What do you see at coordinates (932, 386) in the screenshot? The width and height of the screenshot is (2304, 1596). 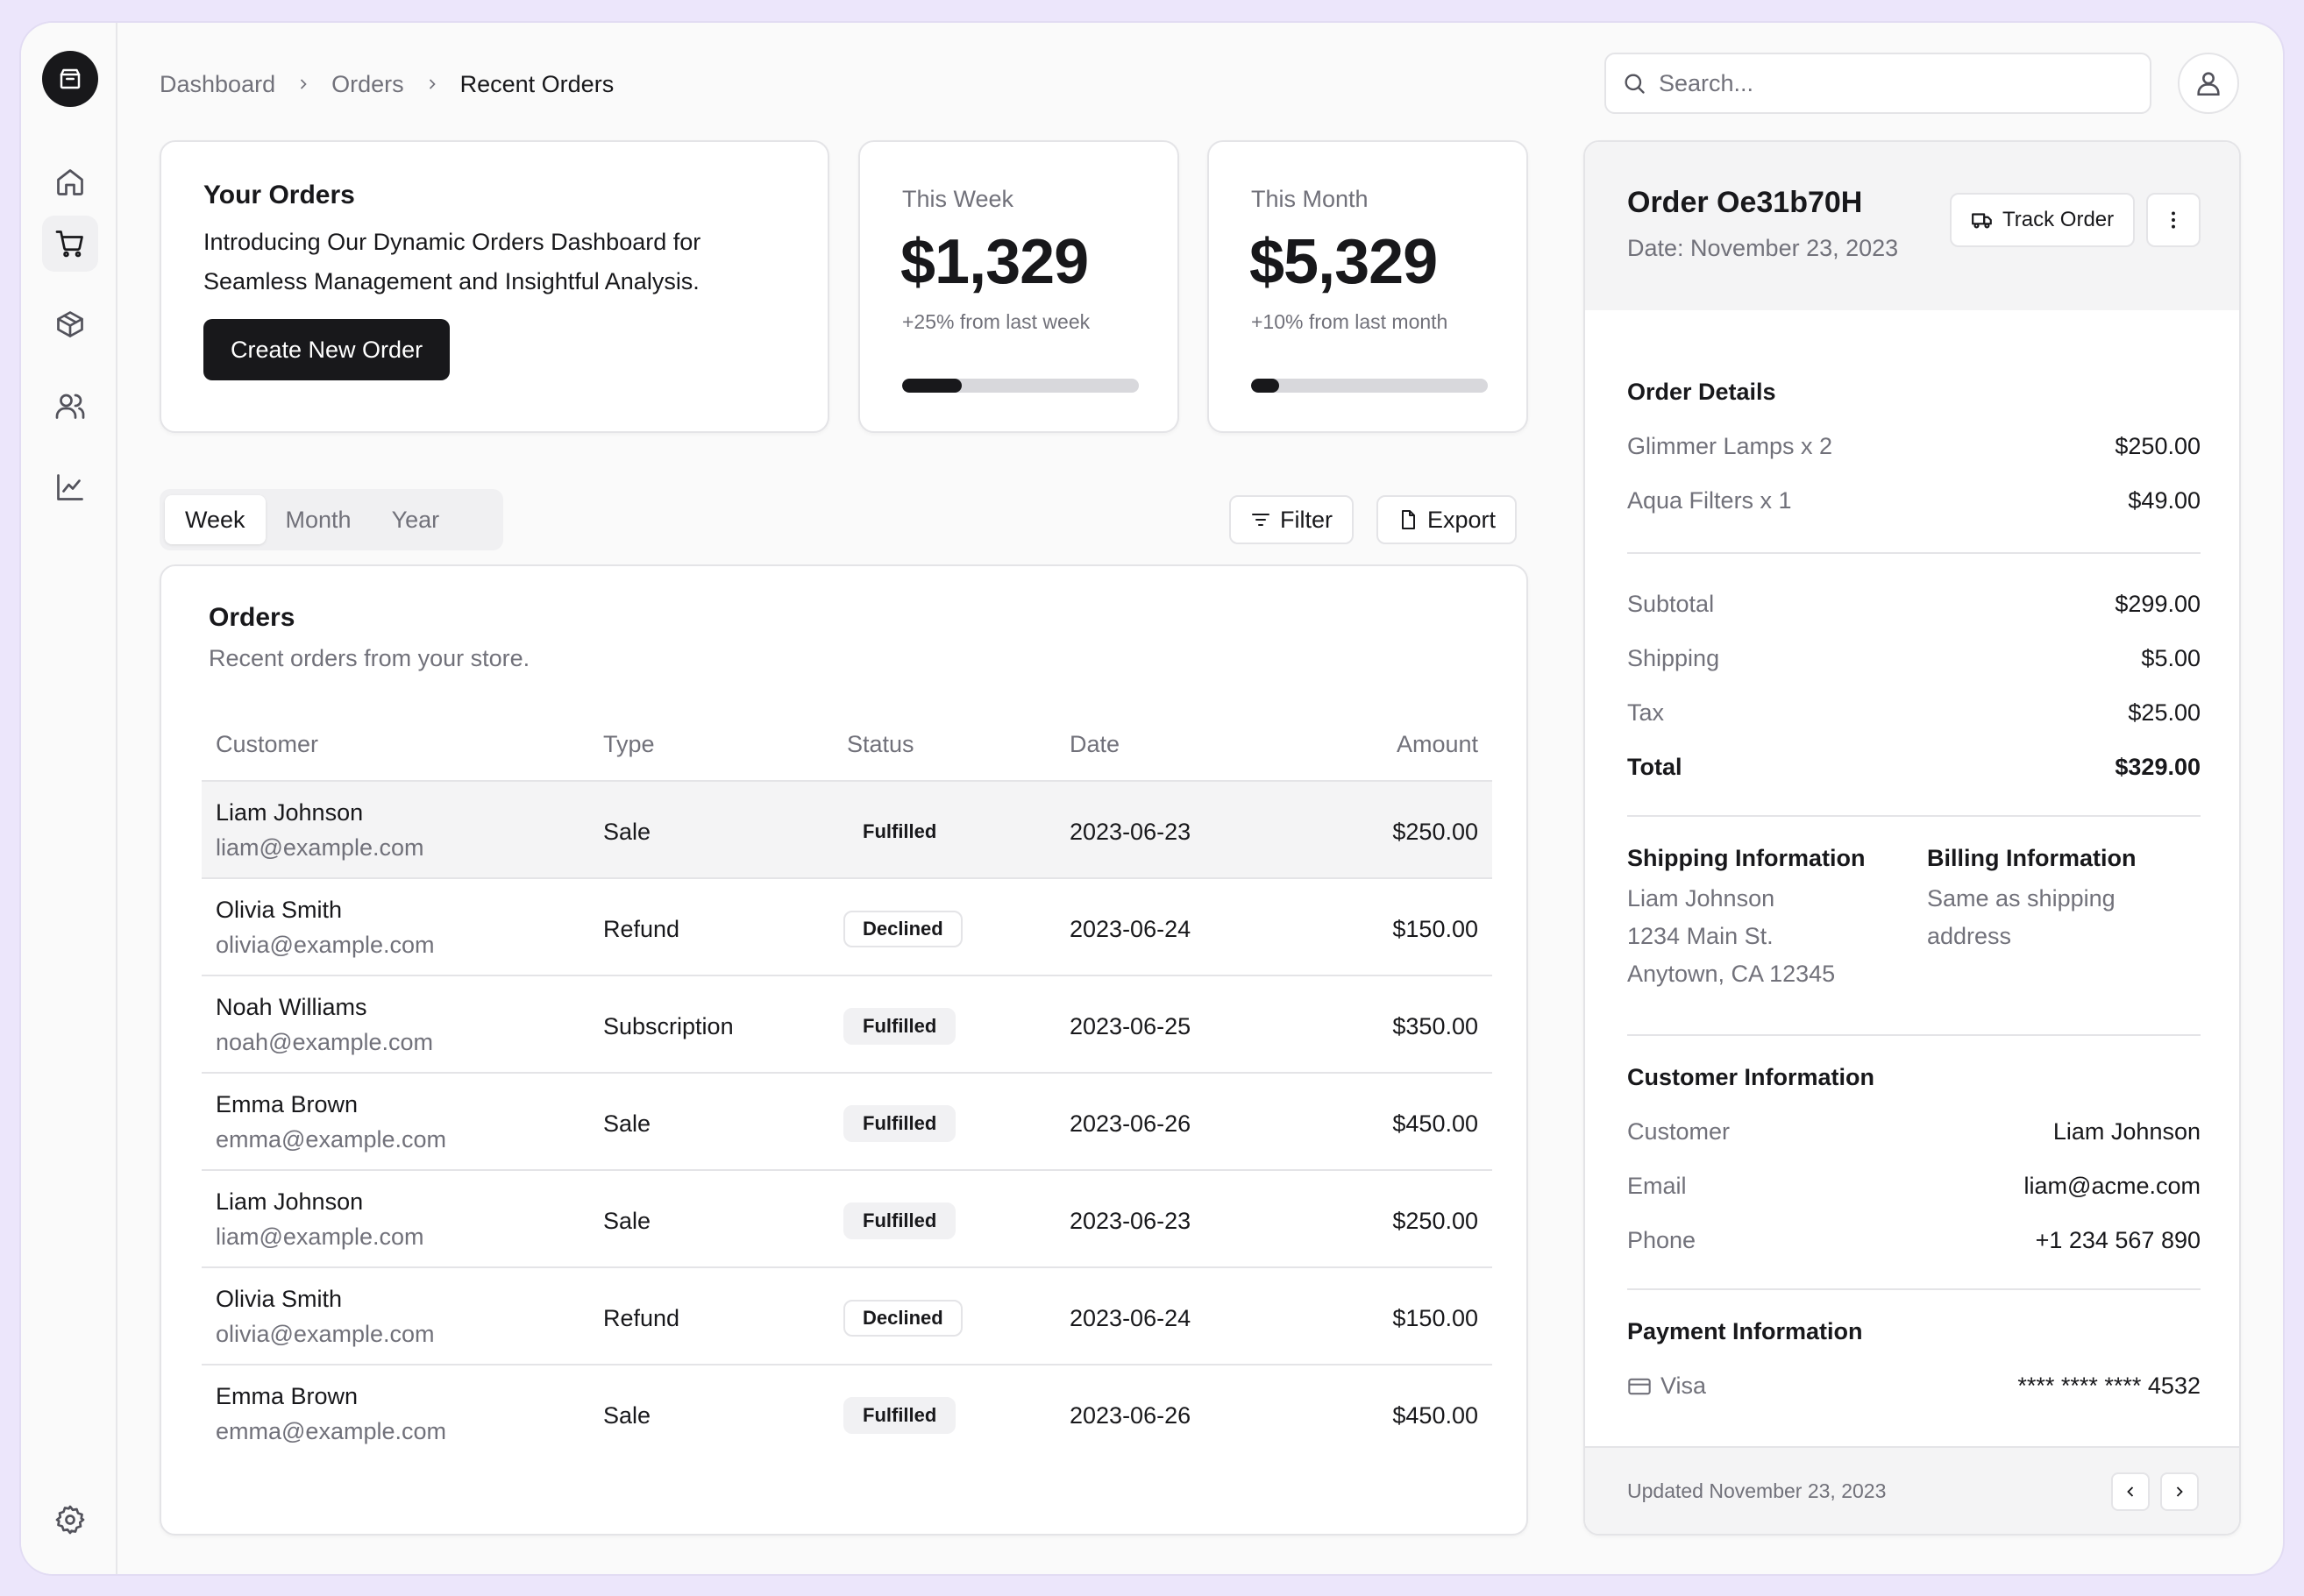 I see `progress-fill` at bounding box center [932, 386].